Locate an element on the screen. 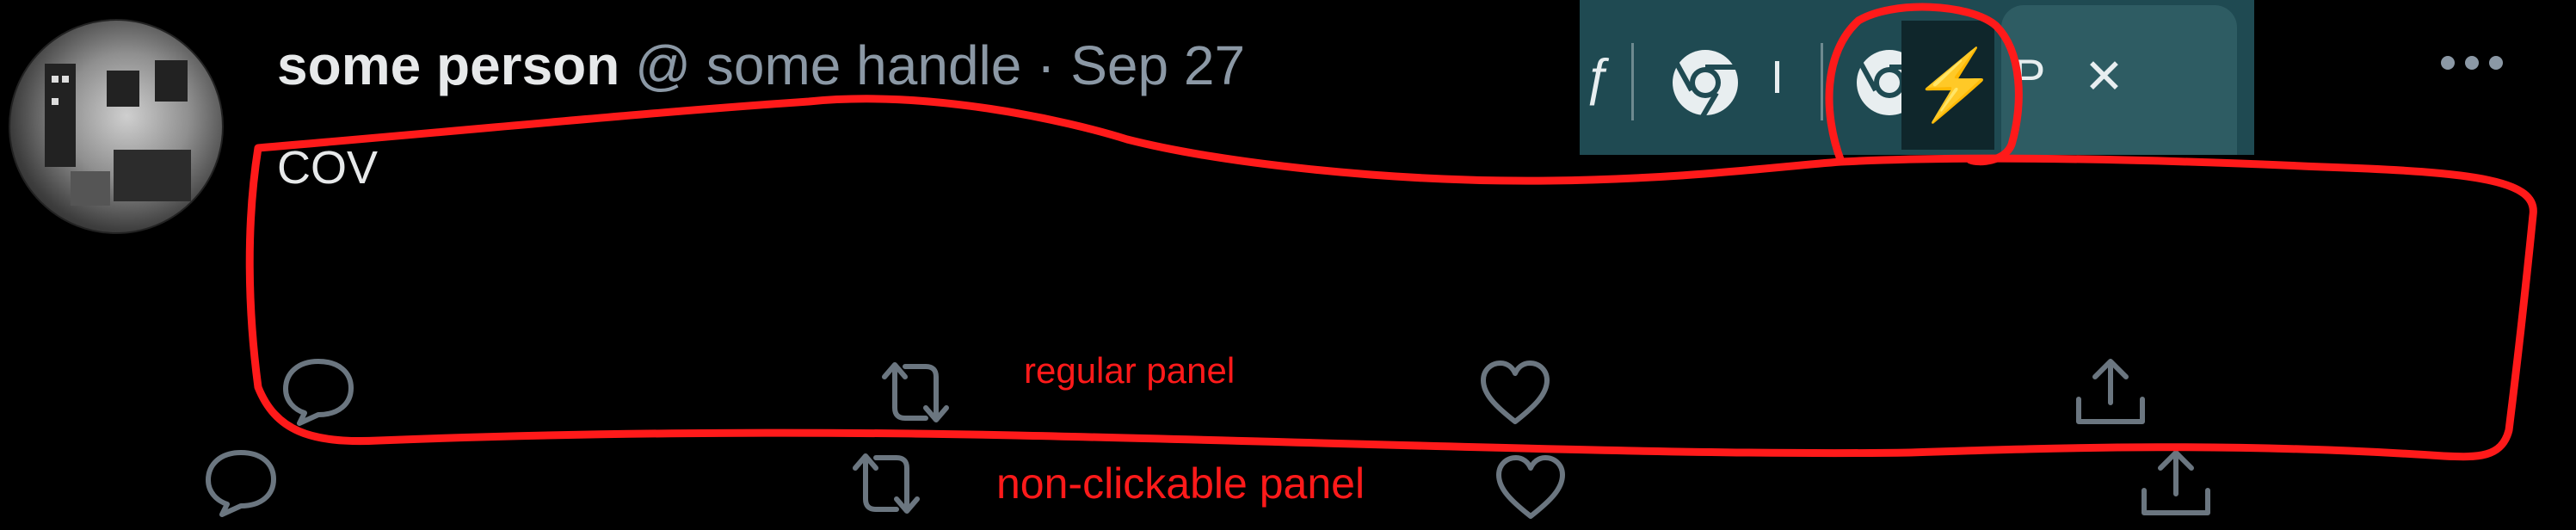 This screenshot has height=530, width=2576. tab-highlight-outline is located at coordinates (1924, 84).